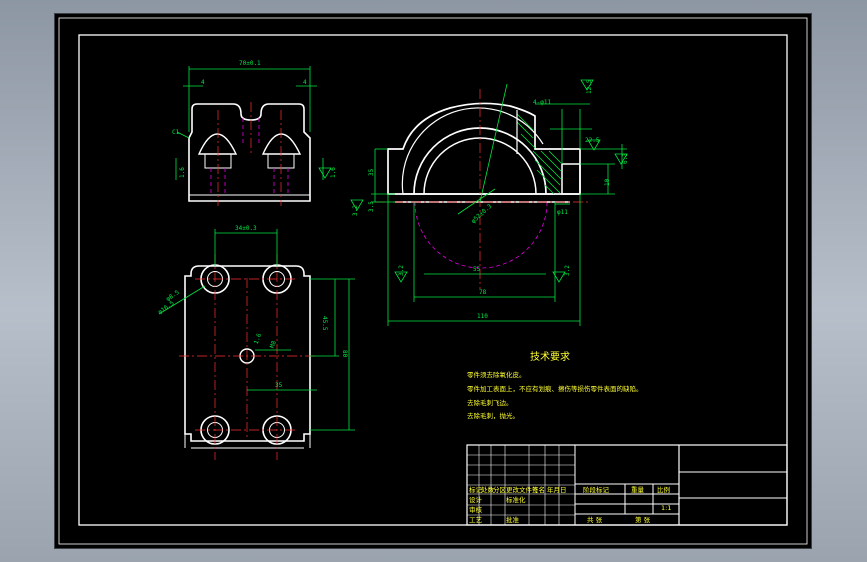  I want to click on tb-stage: 阶段标记, so click(596, 489).